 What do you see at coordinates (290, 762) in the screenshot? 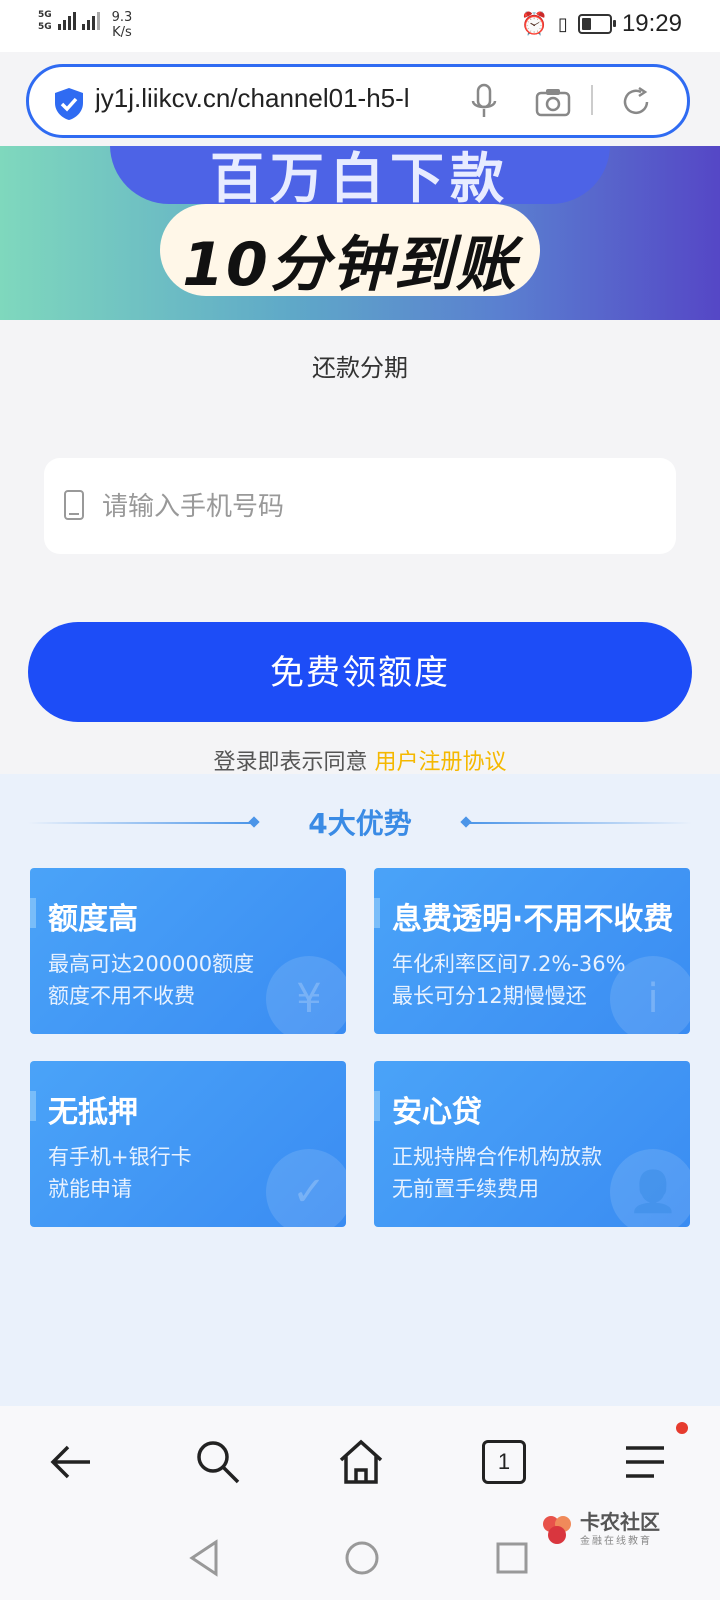
I see `agreement-prefix: 登录即表示同意` at bounding box center [290, 762].